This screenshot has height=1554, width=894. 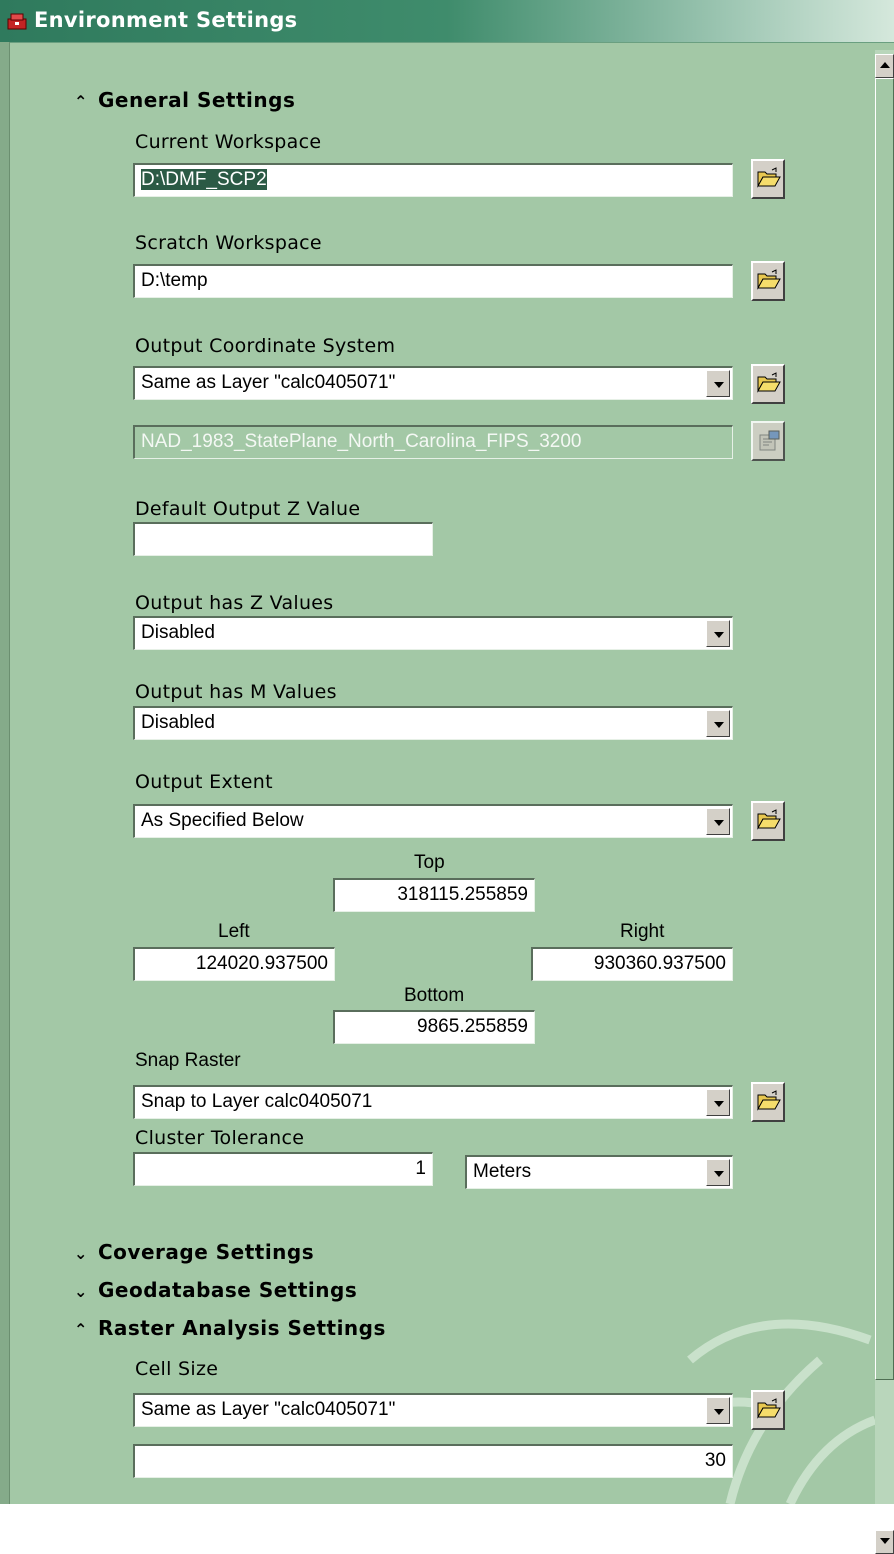 I want to click on extent-bottom-label: Bottom, so click(x=434, y=995).